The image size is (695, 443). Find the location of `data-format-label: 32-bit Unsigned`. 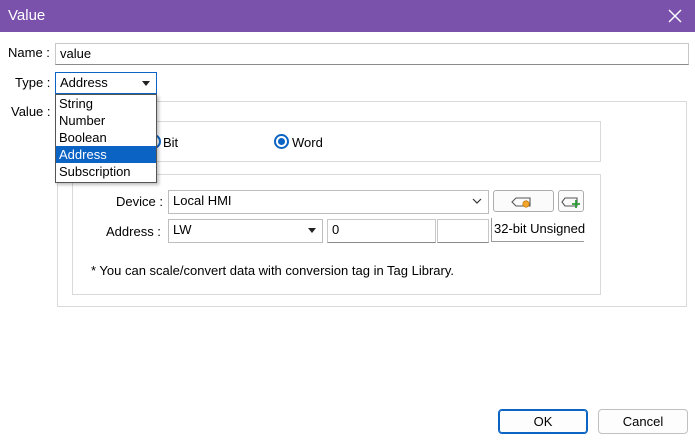

data-format-label: 32-bit Unsigned is located at coordinates (540, 228).